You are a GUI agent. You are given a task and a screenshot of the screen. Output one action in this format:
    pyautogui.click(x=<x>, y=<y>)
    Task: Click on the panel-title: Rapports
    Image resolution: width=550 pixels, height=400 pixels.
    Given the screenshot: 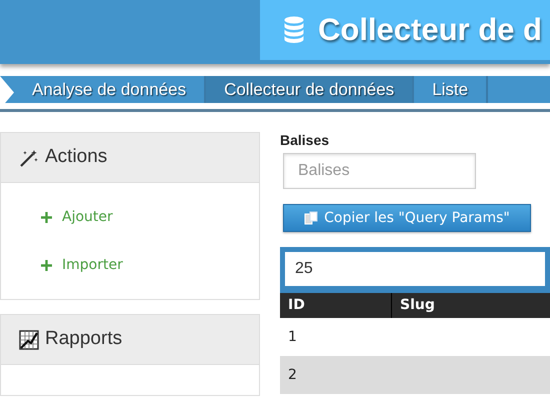 What is the action you would take?
    pyautogui.click(x=83, y=339)
    